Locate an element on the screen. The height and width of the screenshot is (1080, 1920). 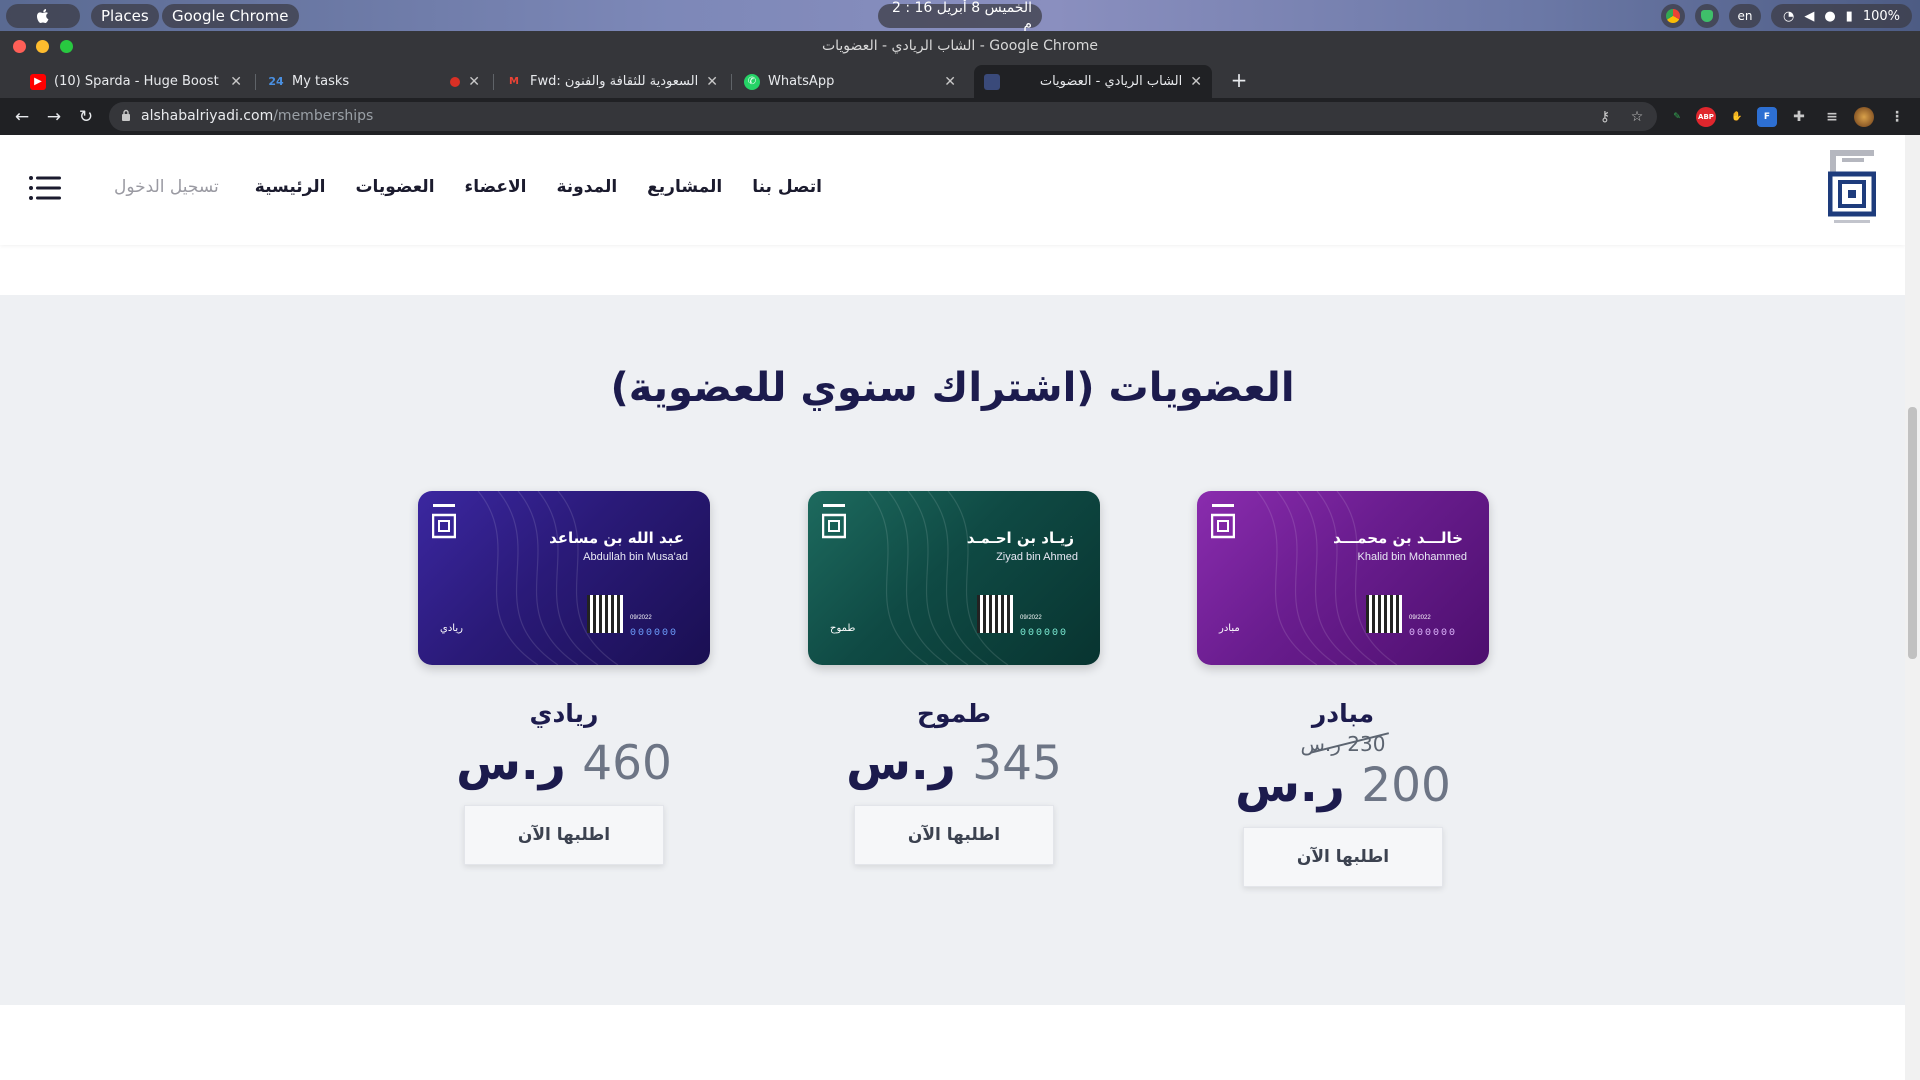
tier-name: ريادي is located at coordinates (564, 713).